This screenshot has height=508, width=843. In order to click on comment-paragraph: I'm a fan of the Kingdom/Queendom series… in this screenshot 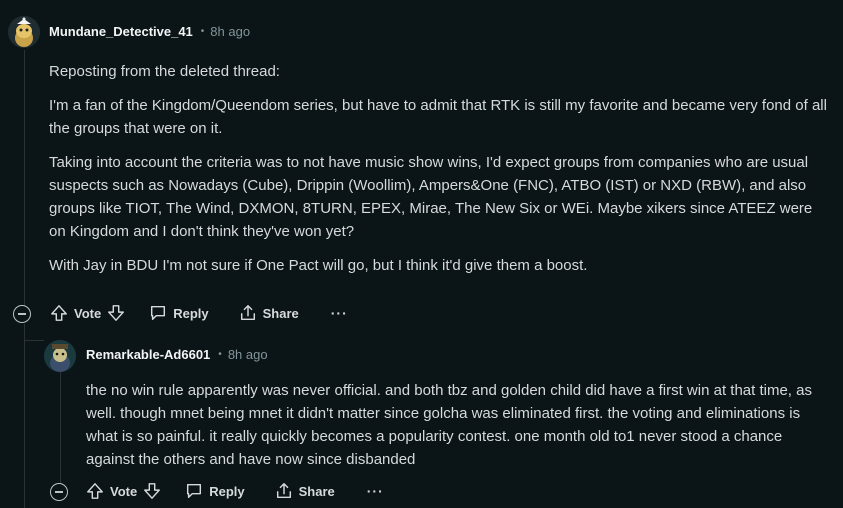, I will do `click(438, 117)`.